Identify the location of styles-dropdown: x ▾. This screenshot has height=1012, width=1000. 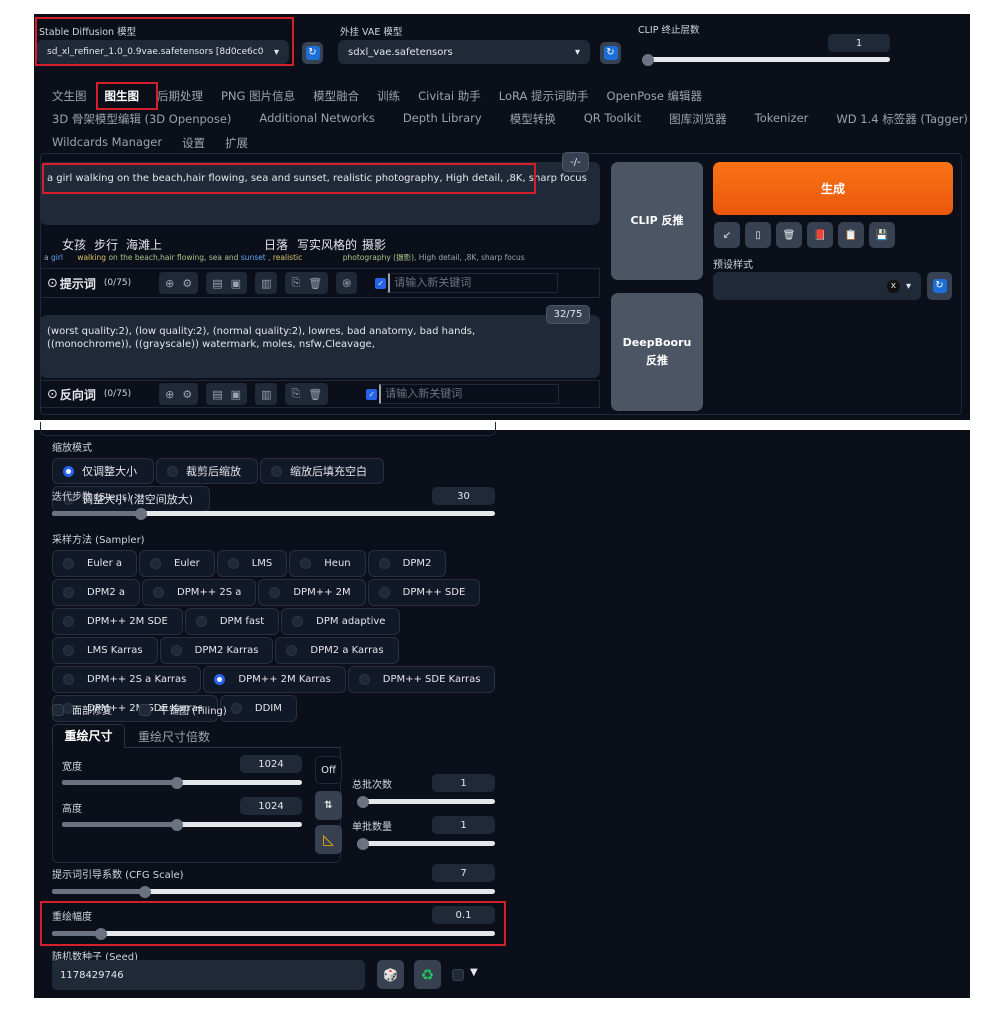
(817, 286).